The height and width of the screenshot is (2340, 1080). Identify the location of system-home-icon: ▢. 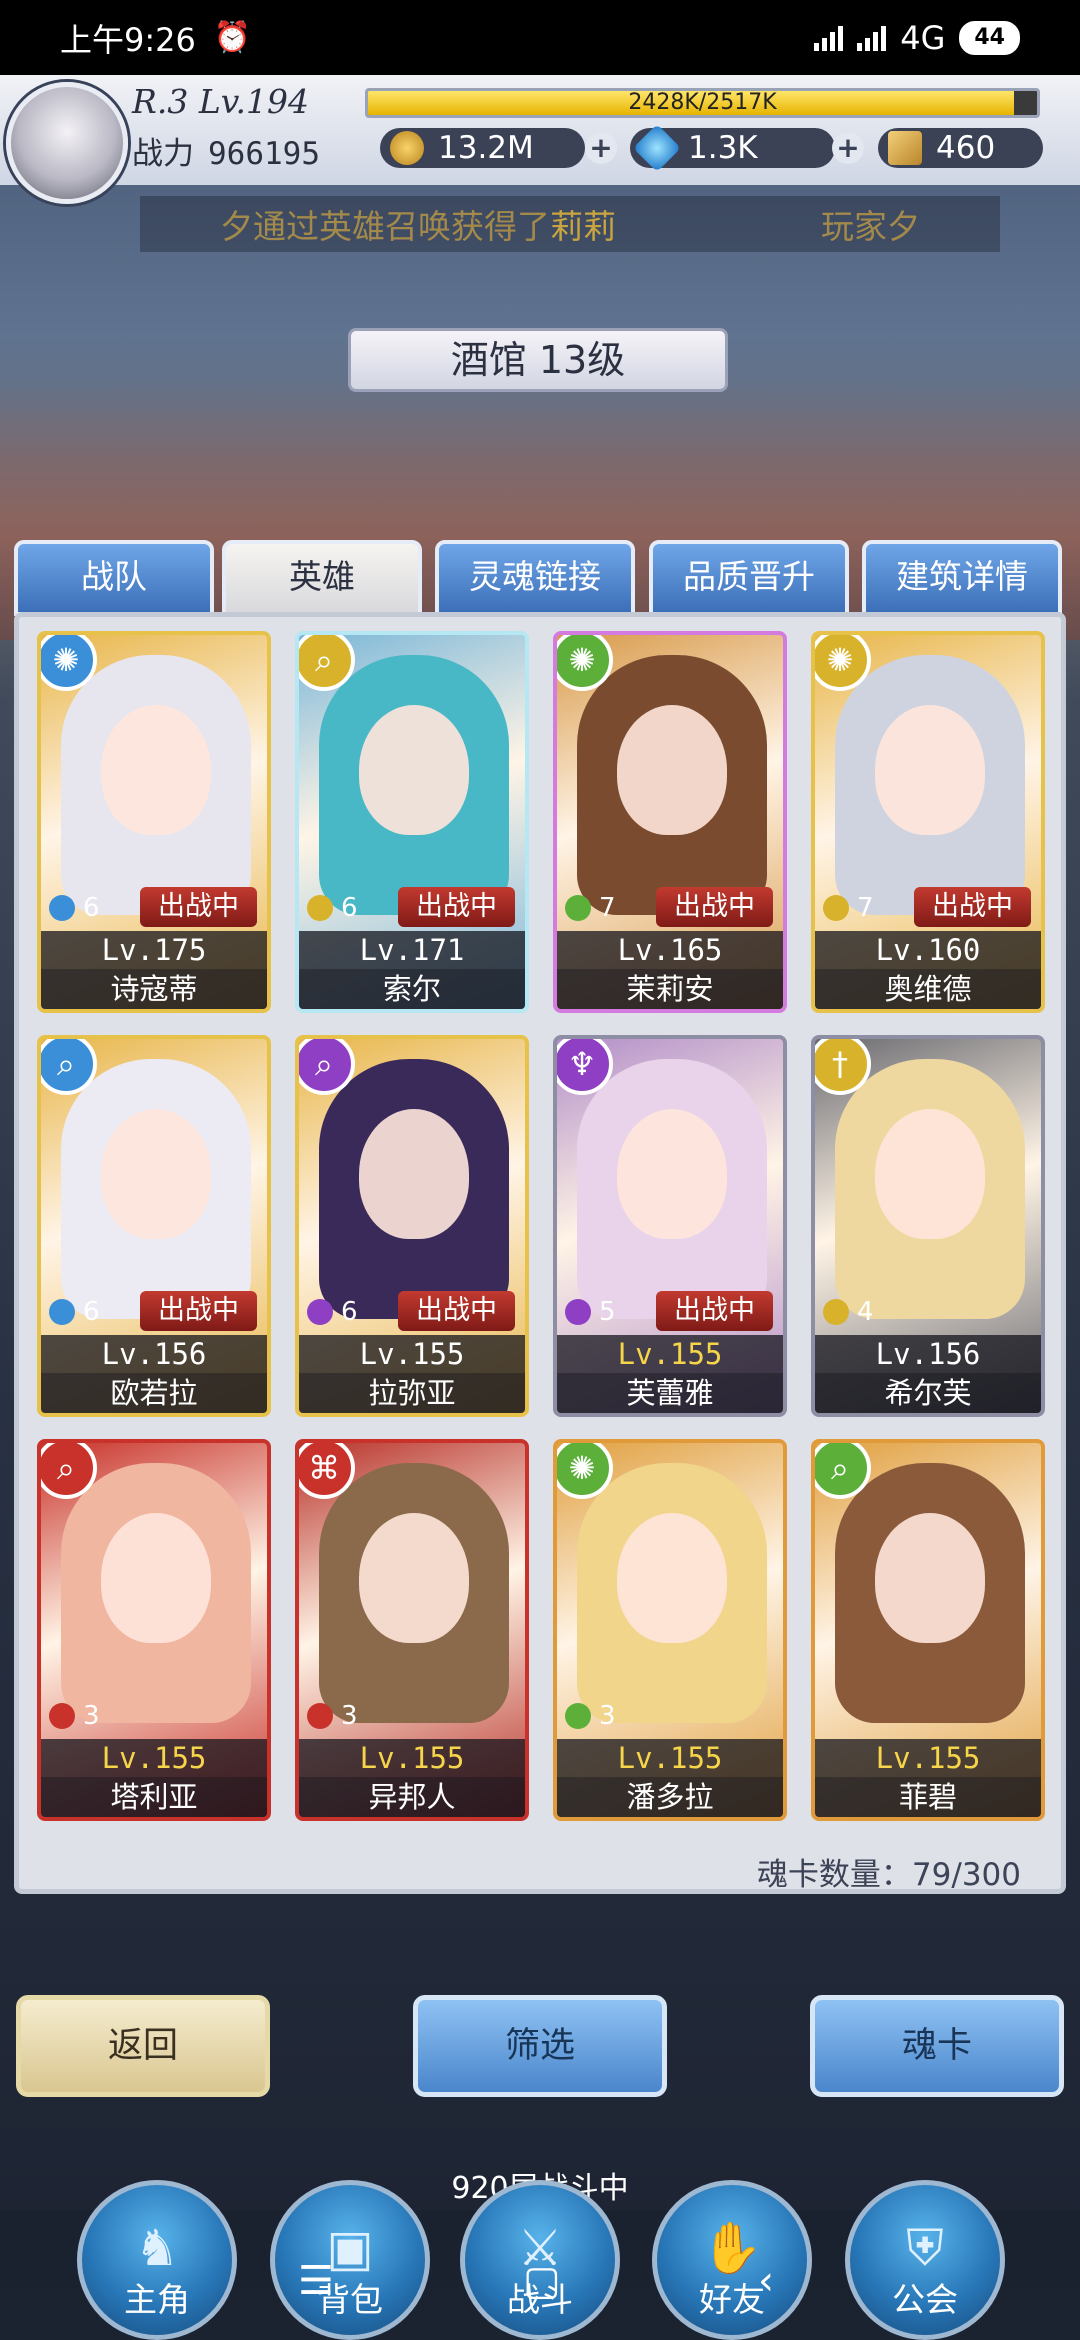
(542, 2281).